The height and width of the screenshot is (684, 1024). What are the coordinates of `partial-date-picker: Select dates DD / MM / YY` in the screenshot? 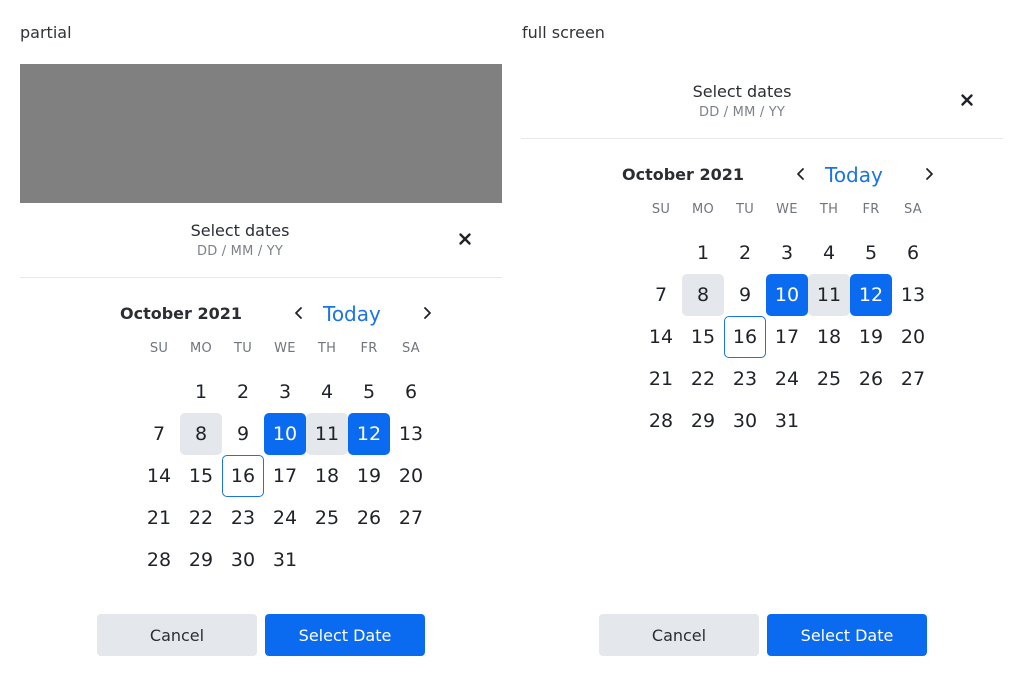 It's located at (261, 240).